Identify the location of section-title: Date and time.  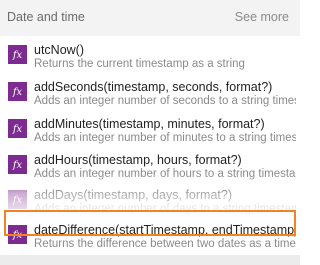
(46, 17).